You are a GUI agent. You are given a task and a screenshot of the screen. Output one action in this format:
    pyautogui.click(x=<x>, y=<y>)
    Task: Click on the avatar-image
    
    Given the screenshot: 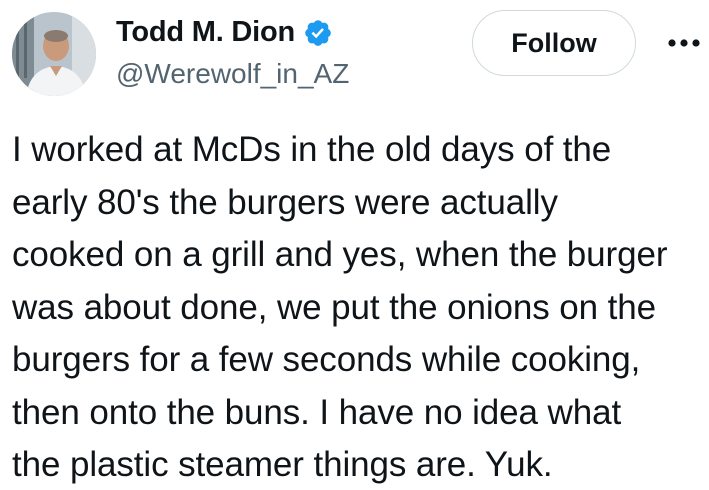 What is the action you would take?
    pyautogui.click(x=54, y=54)
    